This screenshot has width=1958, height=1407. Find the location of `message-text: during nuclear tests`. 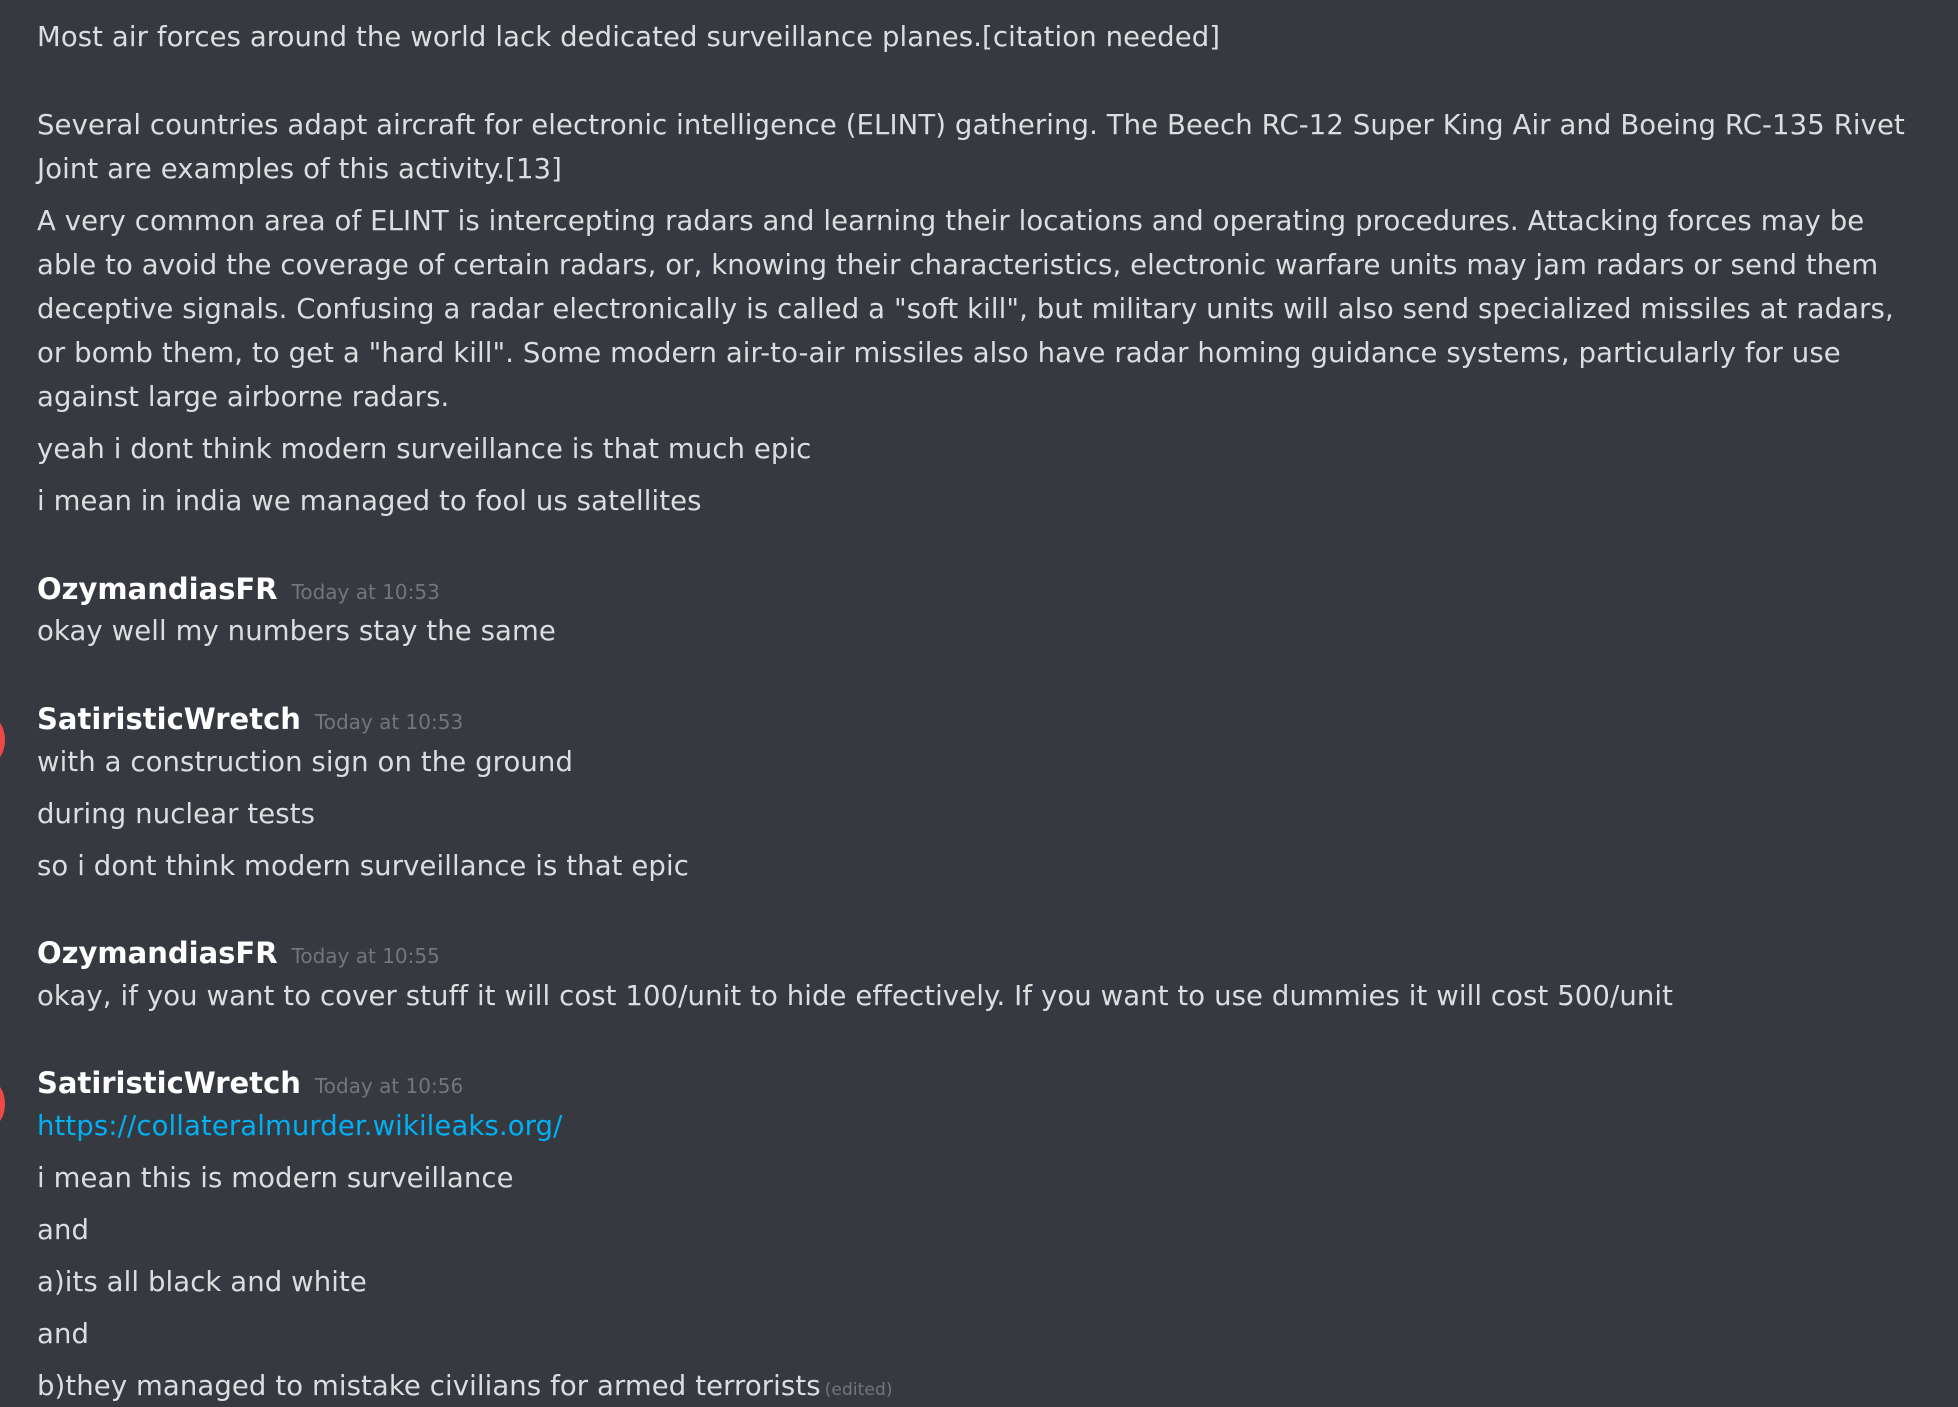

message-text: during nuclear tests is located at coordinates (176, 814).